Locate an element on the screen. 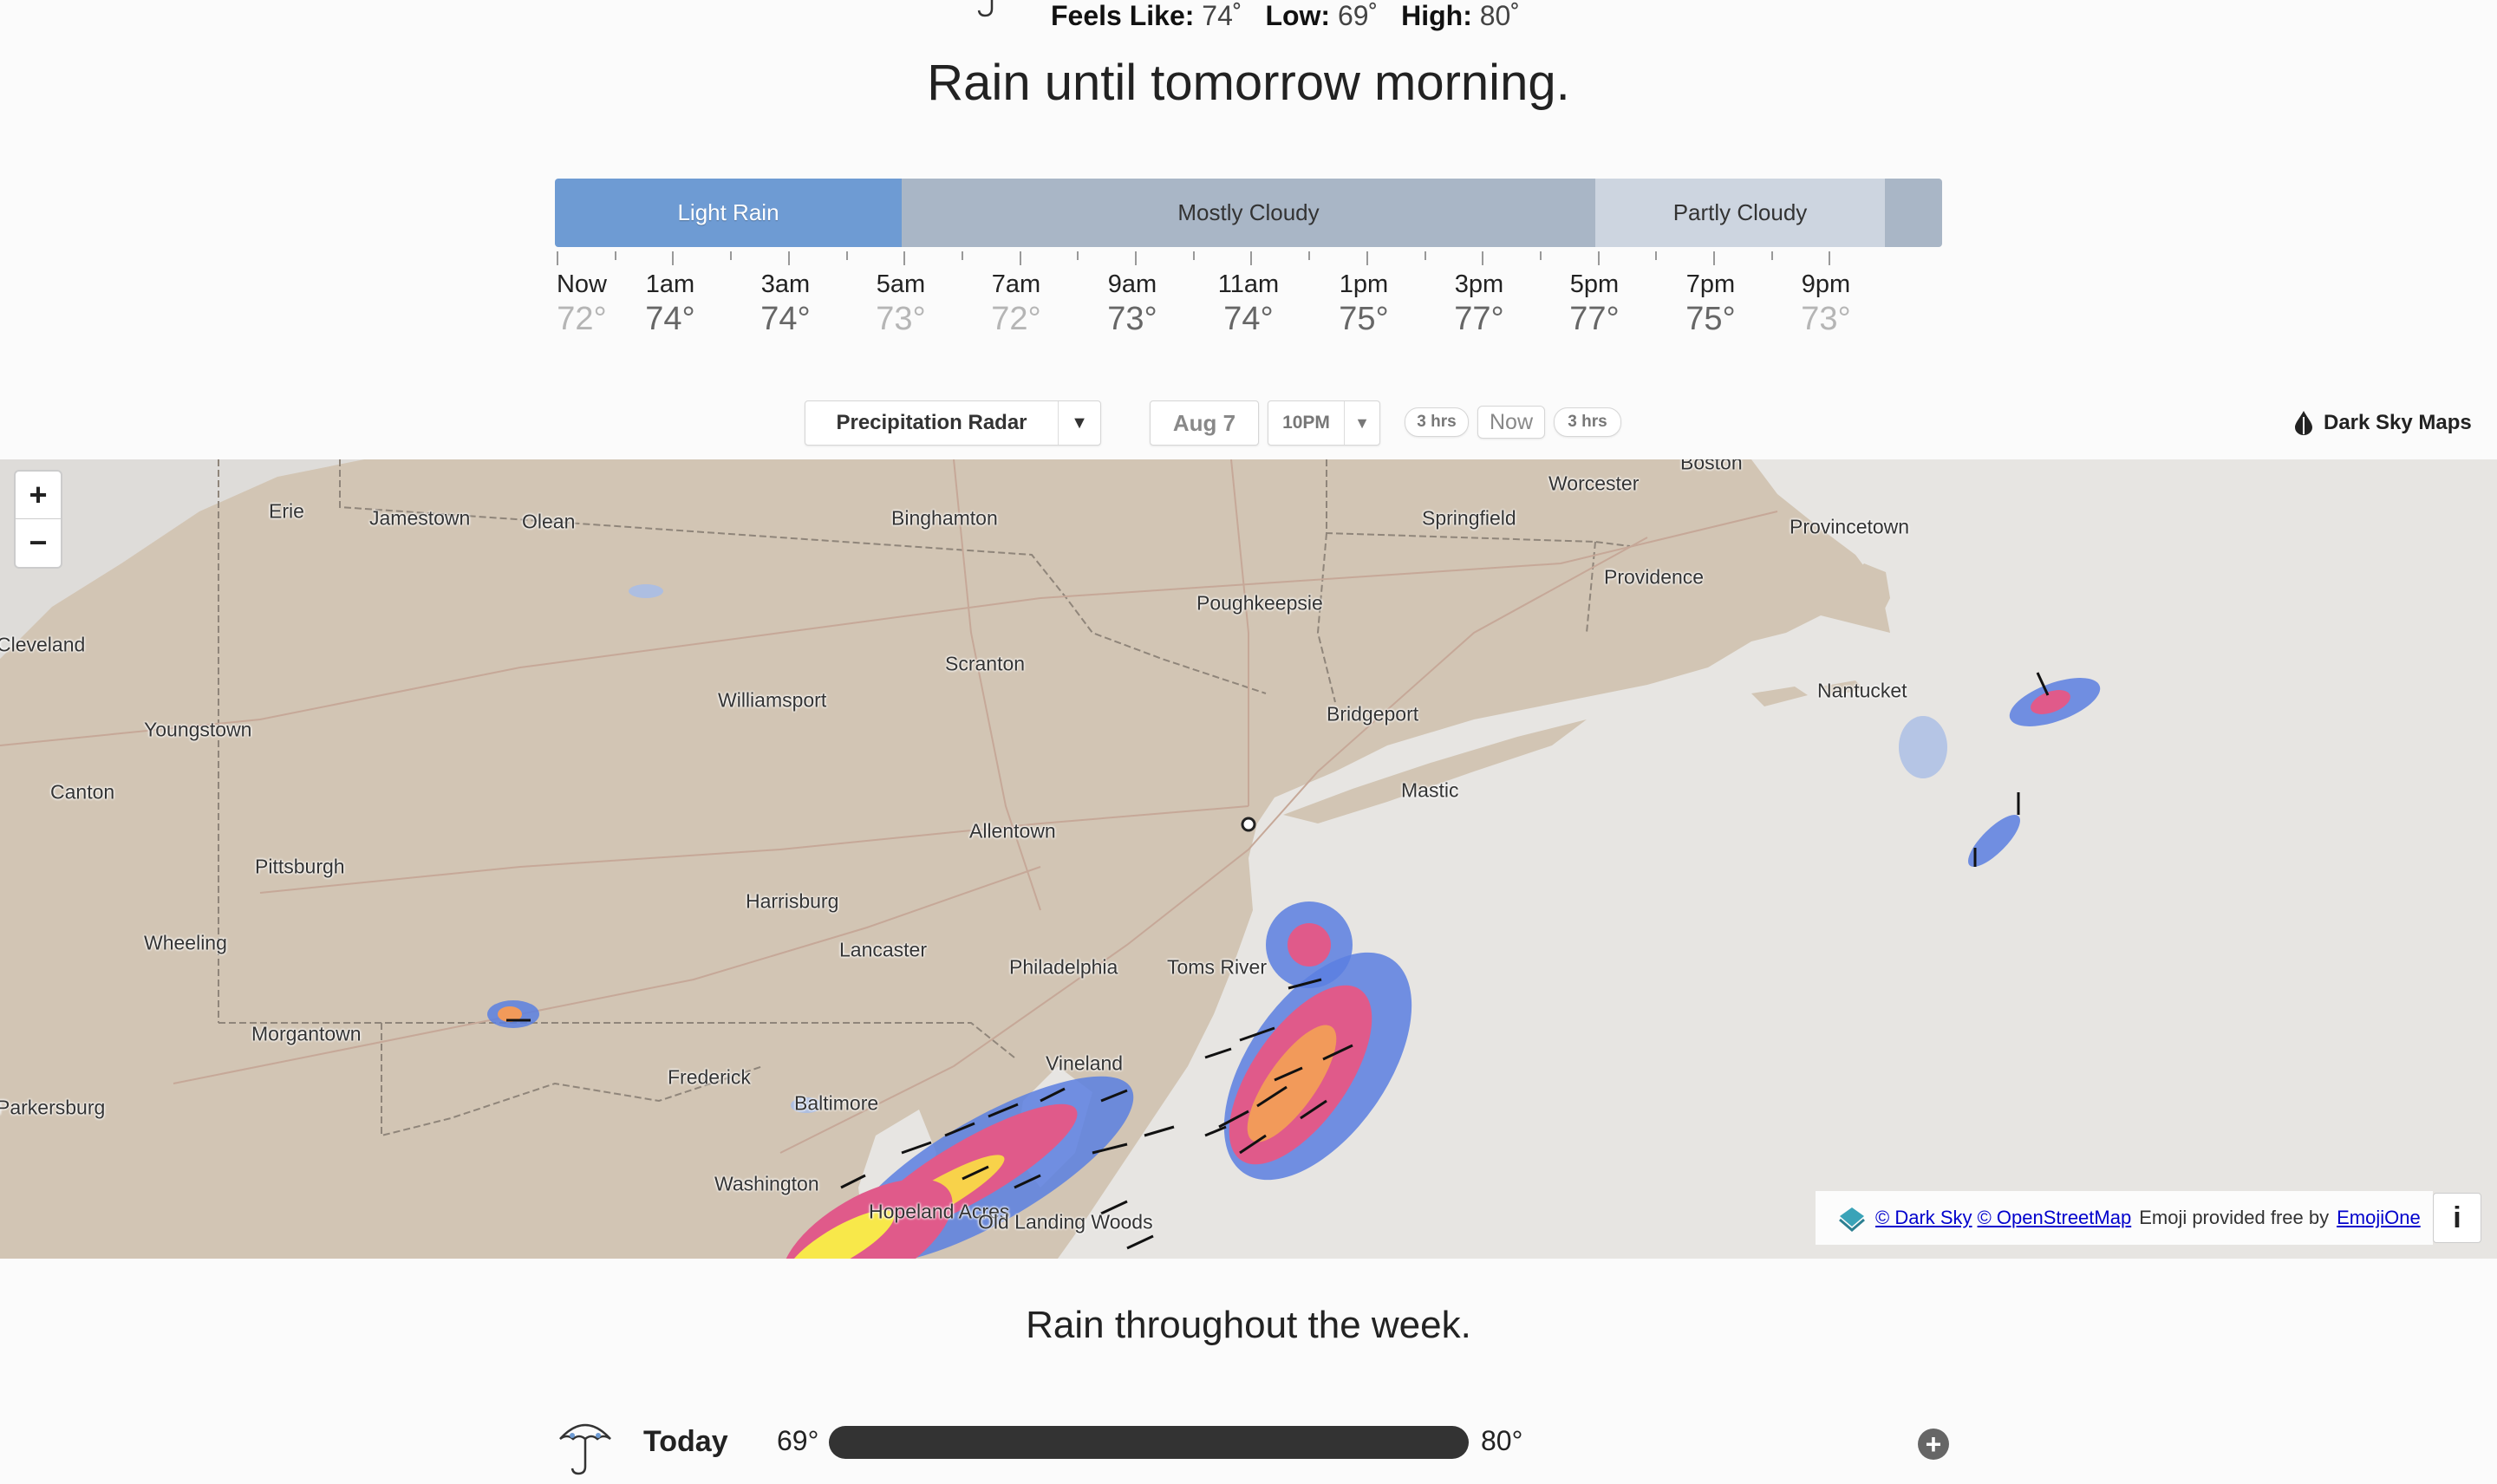 The image size is (2497, 1484). city-label: Old Landing Woods is located at coordinates (1065, 1221).